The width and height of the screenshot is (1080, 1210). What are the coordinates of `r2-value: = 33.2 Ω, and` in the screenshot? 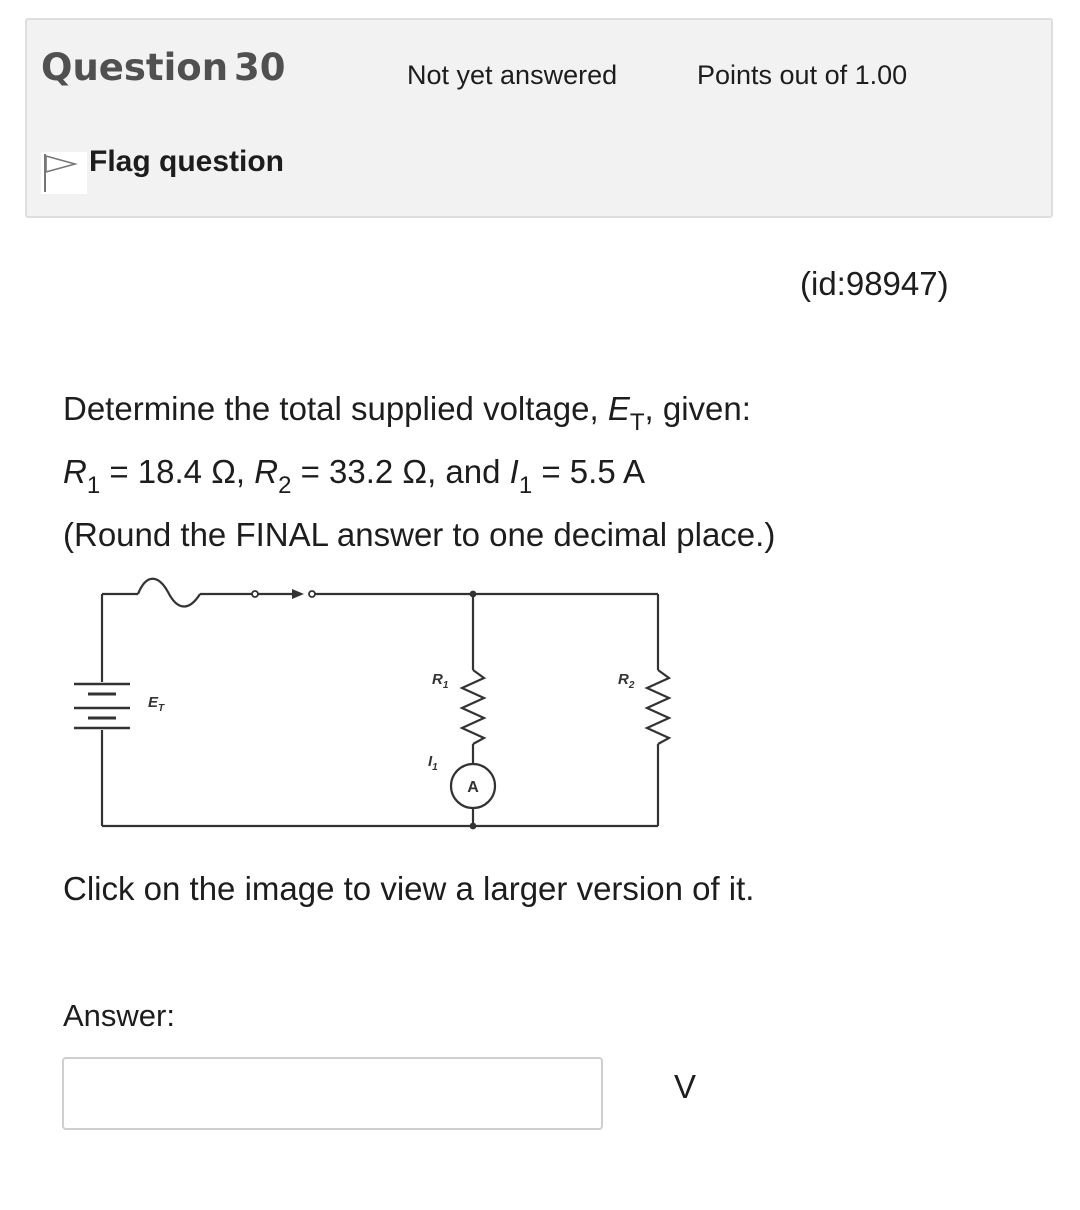 It's located at (400, 471).